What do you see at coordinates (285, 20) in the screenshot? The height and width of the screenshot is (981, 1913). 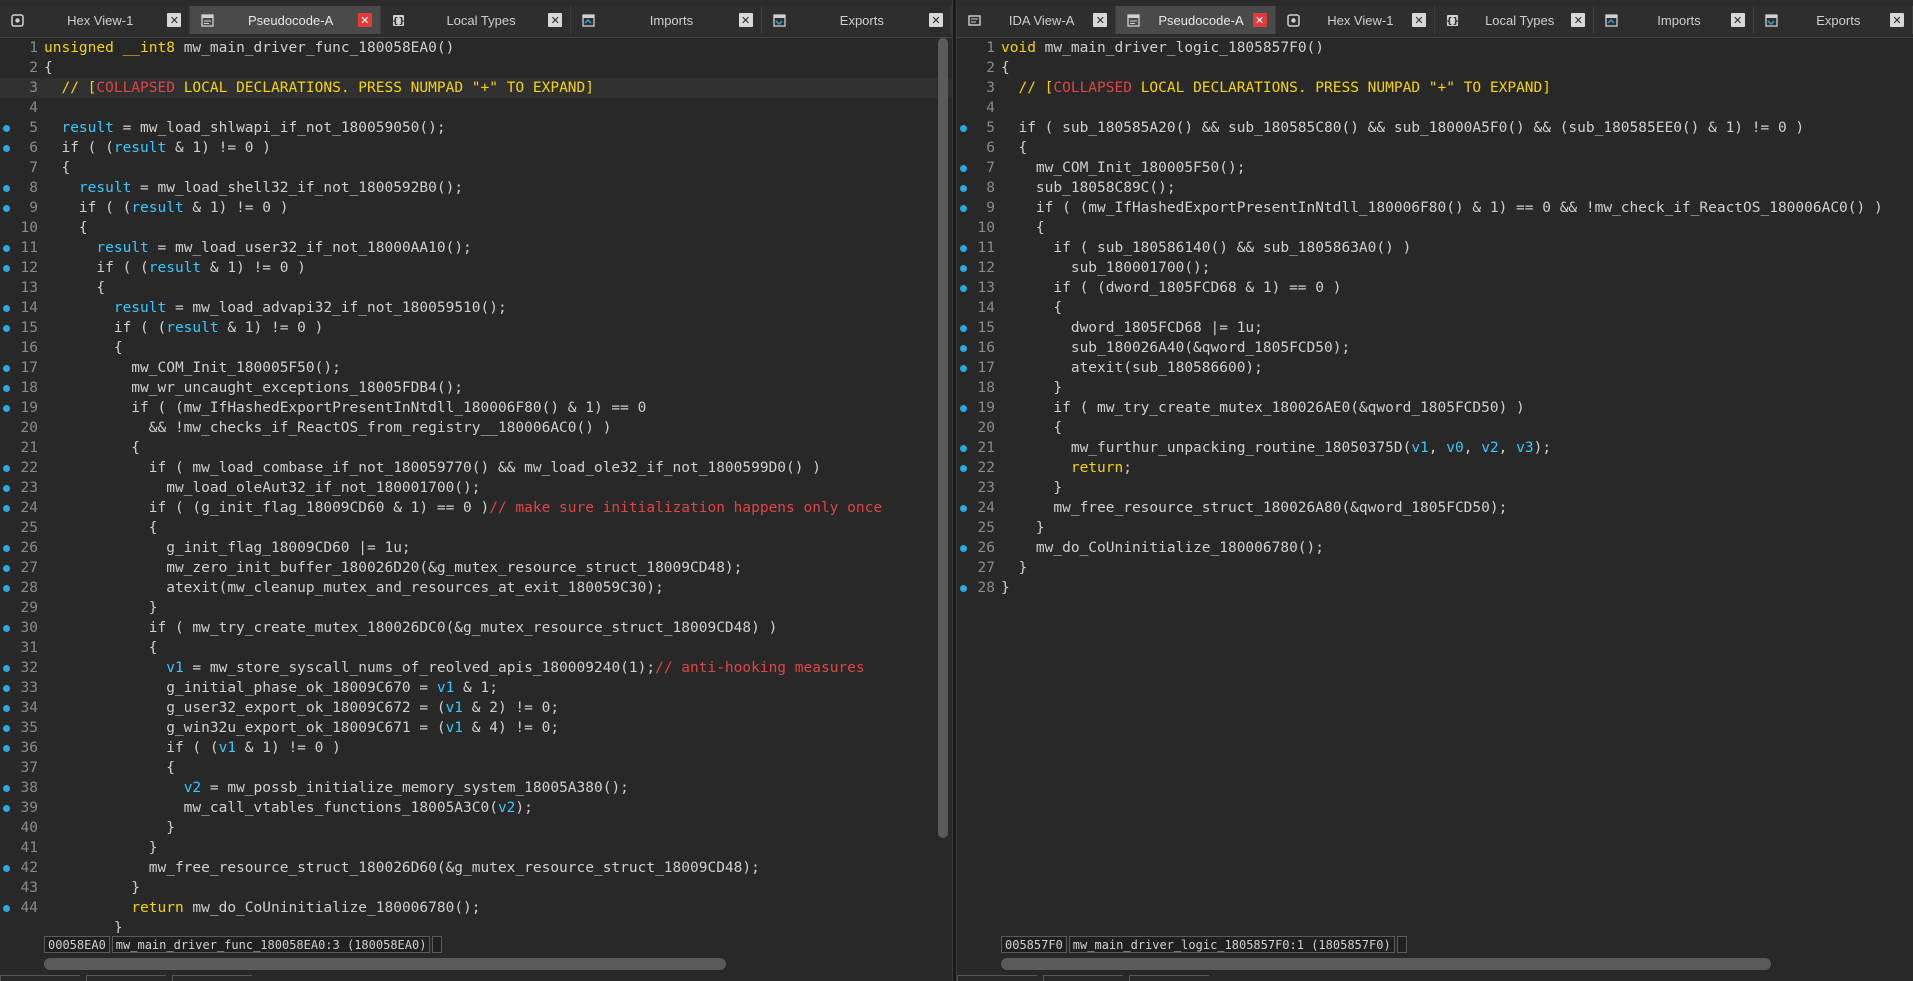 I see `left-tab-pseudocode-a: Pseudocode-A ✕` at bounding box center [285, 20].